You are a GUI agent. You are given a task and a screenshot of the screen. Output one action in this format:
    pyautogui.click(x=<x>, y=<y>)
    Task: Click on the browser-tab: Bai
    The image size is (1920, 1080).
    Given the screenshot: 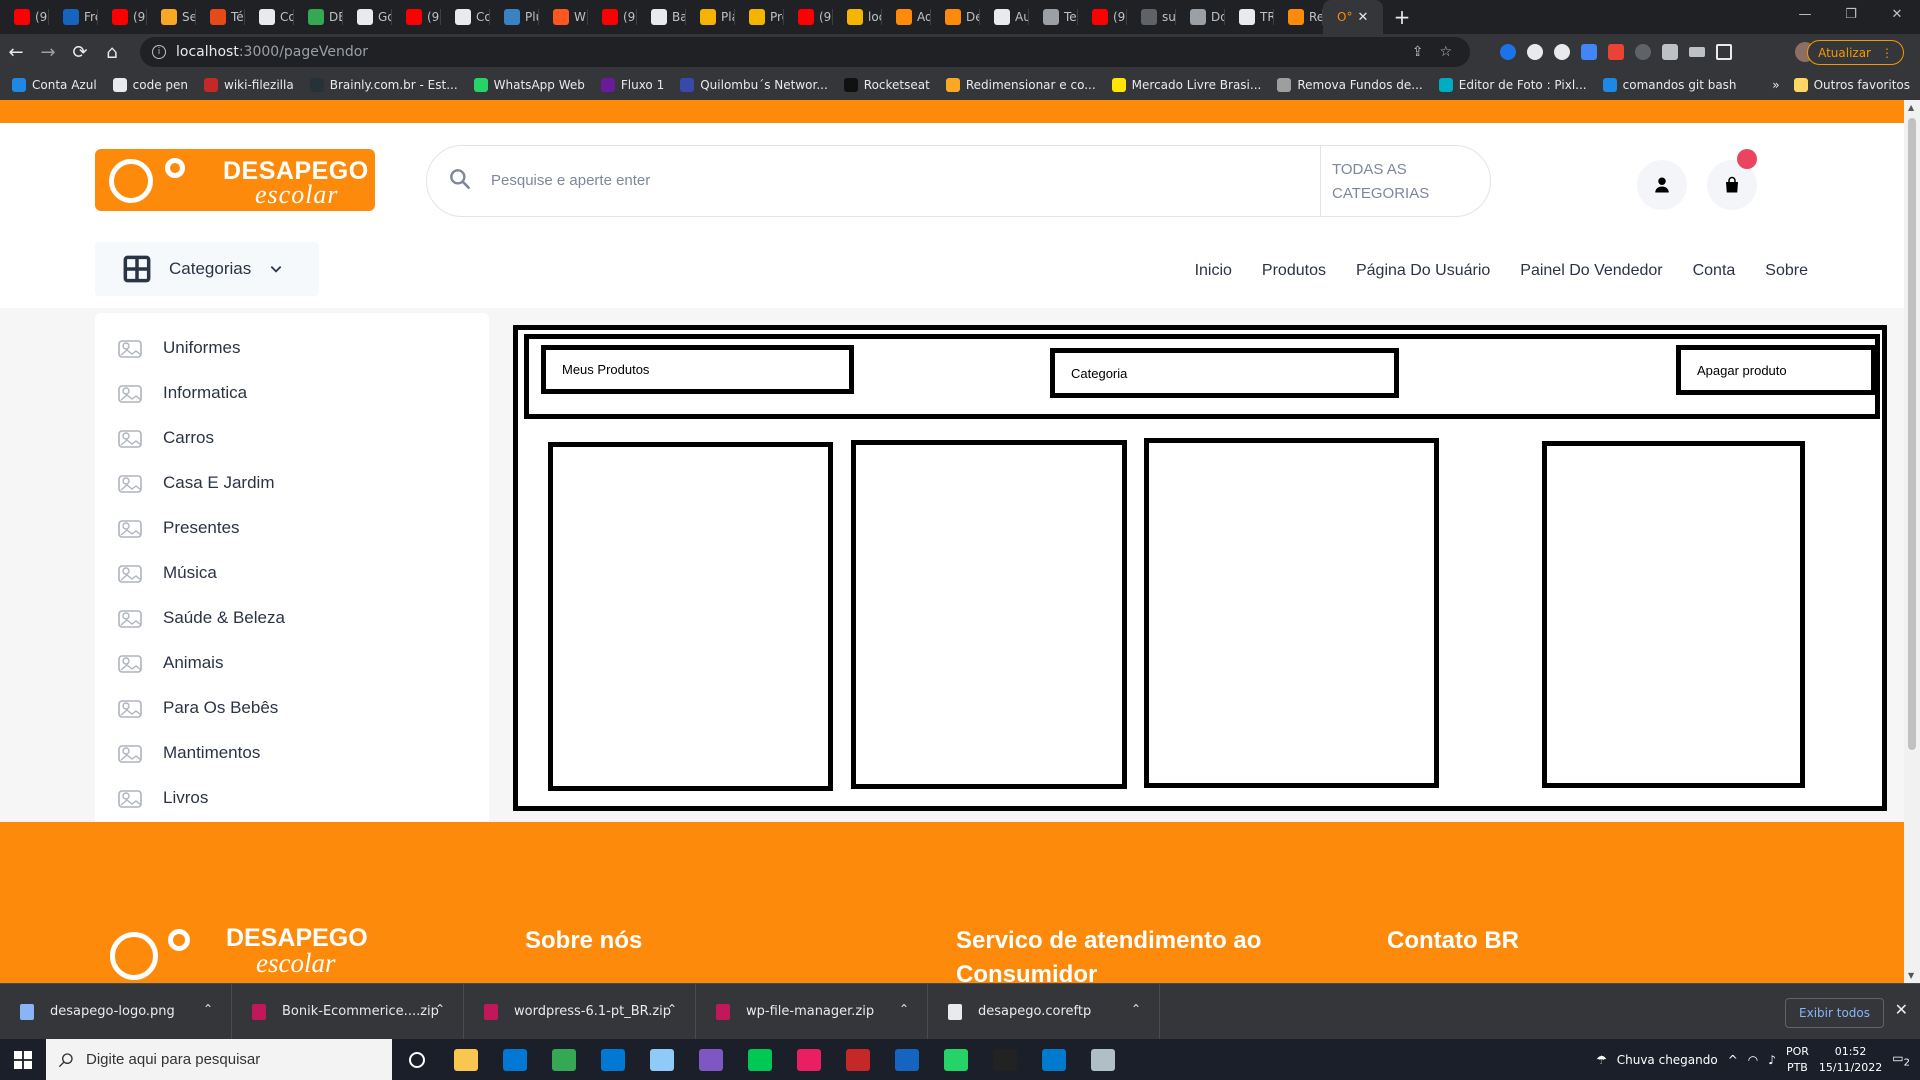 What is the action you would take?
    pyautogui.click(x=661, y=17)
    